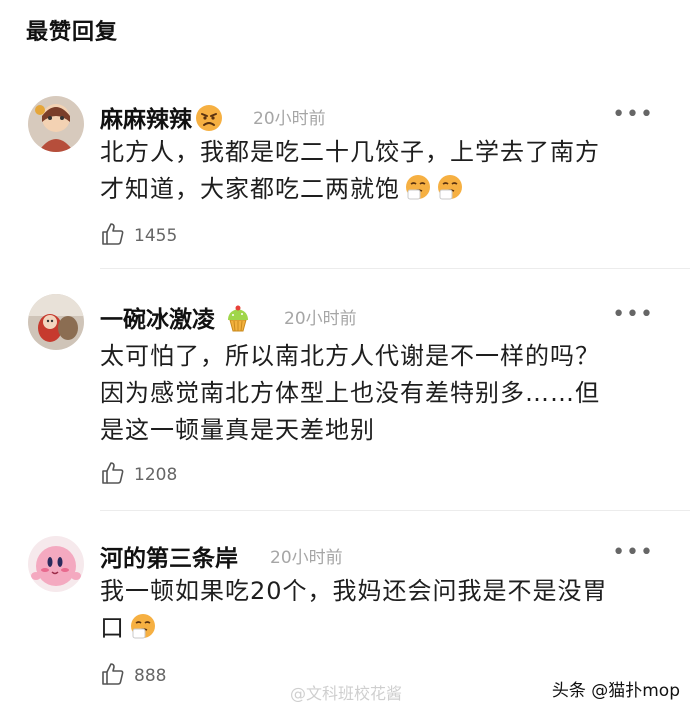 Image resolution: width=690 pixels, height=710 pixels. I want to click on author-name-text: 麻麻辣辣, so click(146, 120).